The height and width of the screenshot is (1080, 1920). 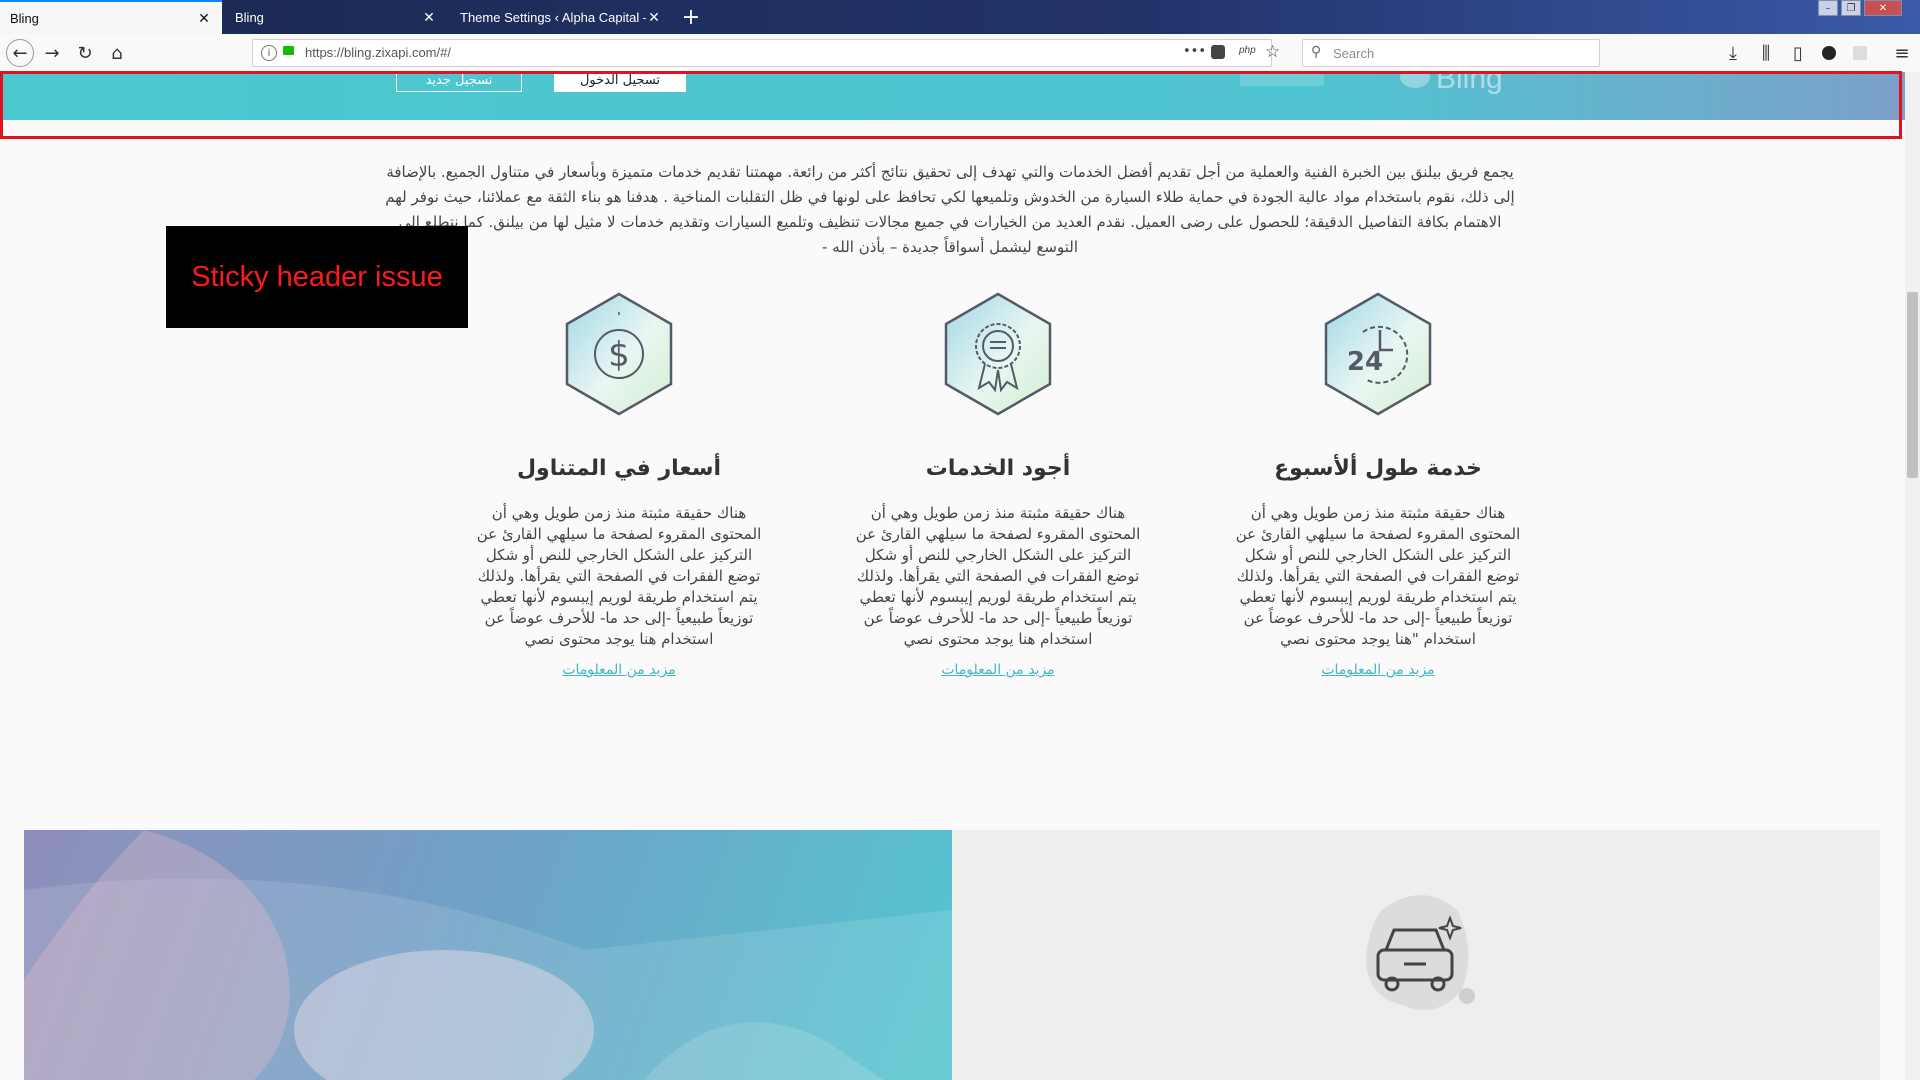 What do you see at coordinates (1194, 51) in the screenshot?
I see `page-actions-icon: •••` at bounding box center [1194, 51].